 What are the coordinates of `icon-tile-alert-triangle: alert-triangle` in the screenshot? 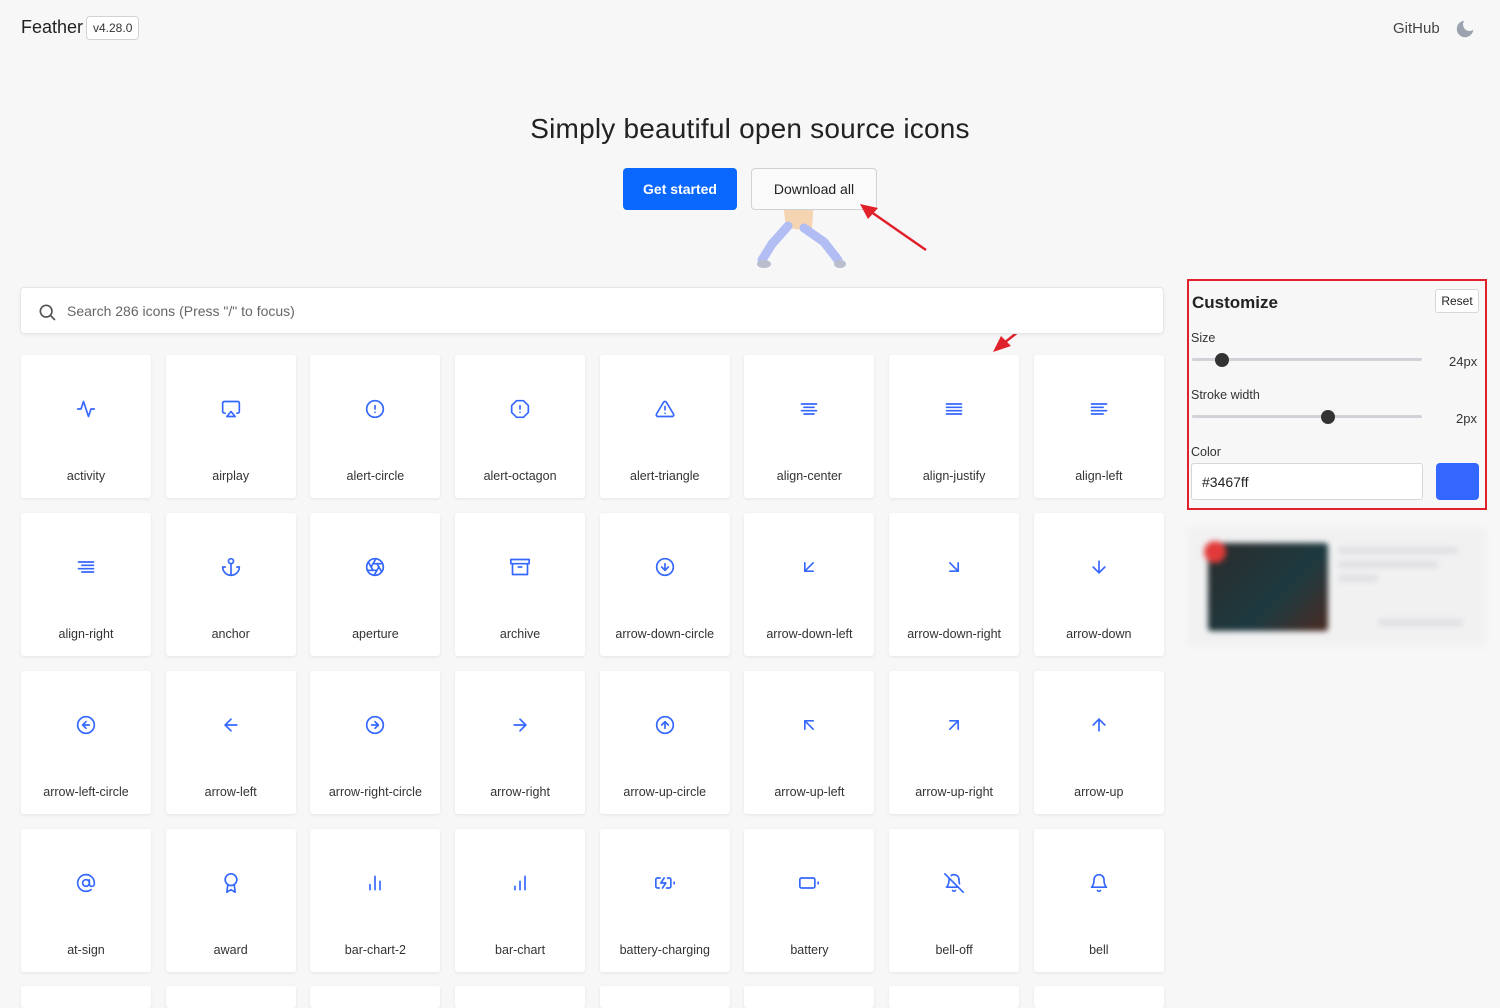 It's located at (664, 426).